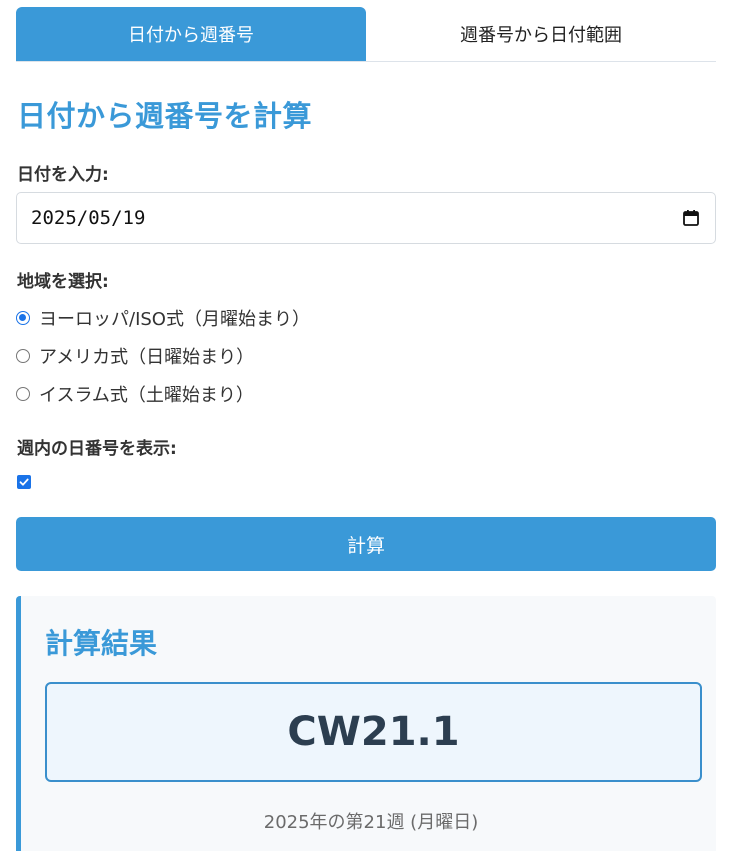  What do you see at coordinates (88, 218) in the screenshot?
I see `date-input-value: 2025/05/19` at bounding box center [88, 218].